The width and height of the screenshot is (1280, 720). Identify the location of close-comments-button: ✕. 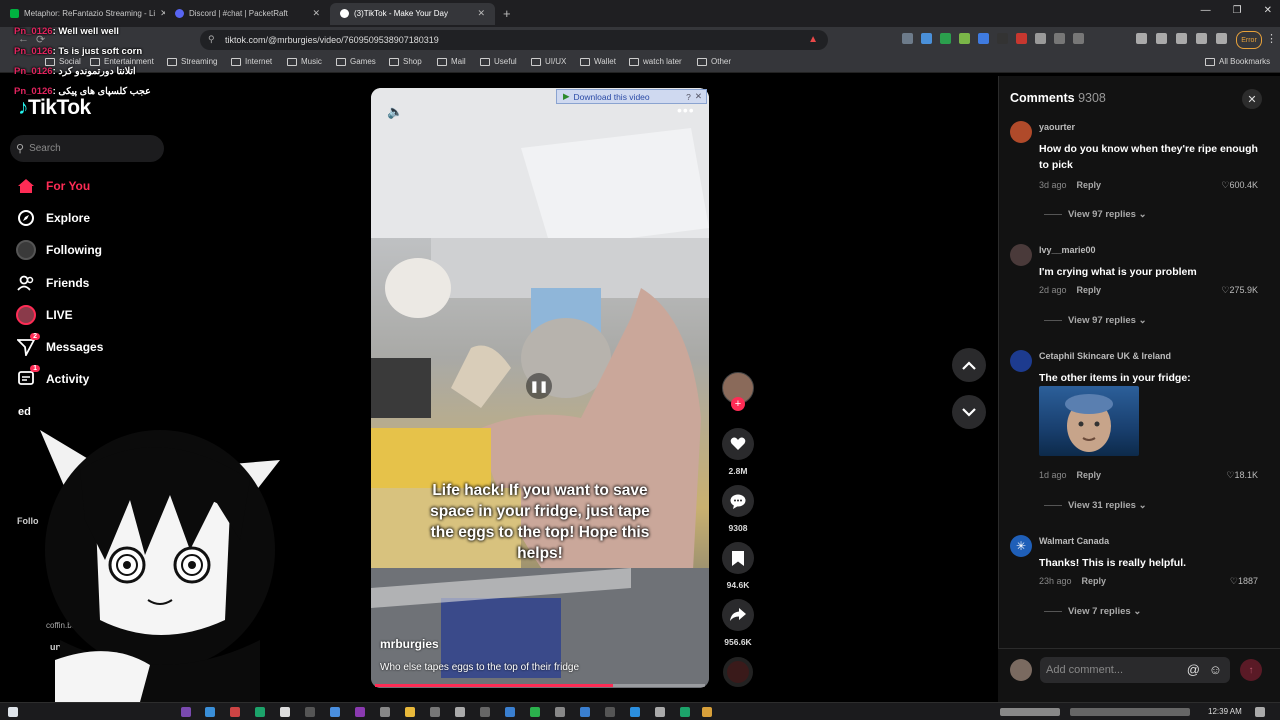
(1252, 99).